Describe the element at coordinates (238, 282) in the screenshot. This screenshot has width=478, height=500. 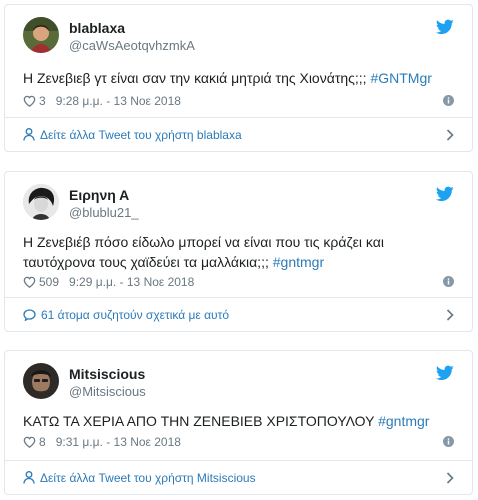
I see `tweet-meta: 509 9:29 μ.μ. - 13 Νοε 2018` at that location.